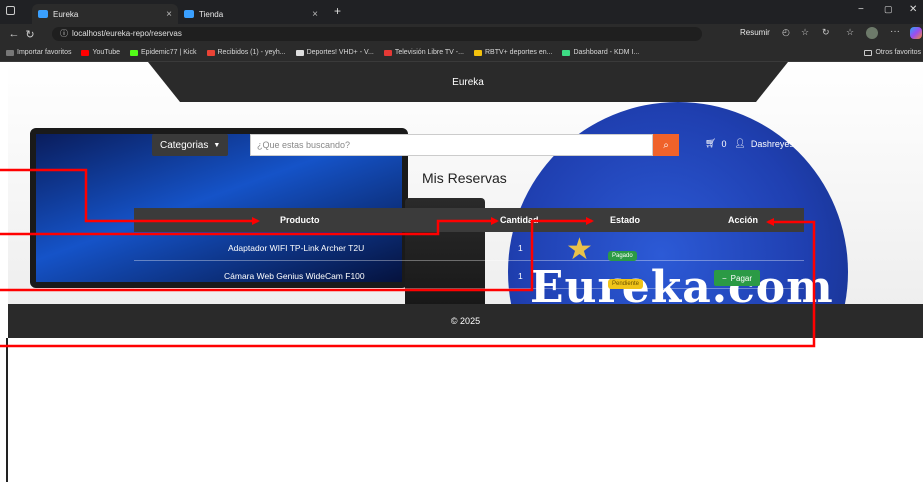 The width and height of the screenshot is (923, 482). I want to click on kick-icon, so click(133, 52).